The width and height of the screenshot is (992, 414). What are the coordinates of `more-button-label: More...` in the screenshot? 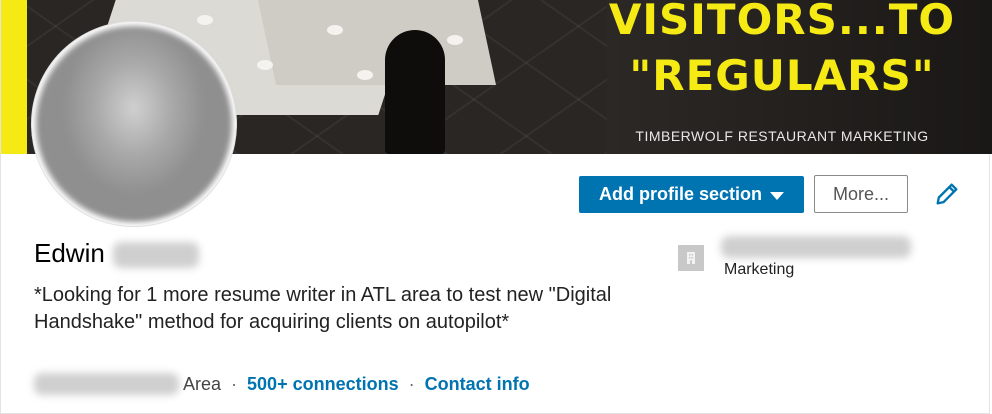 It's located at (860, 193).